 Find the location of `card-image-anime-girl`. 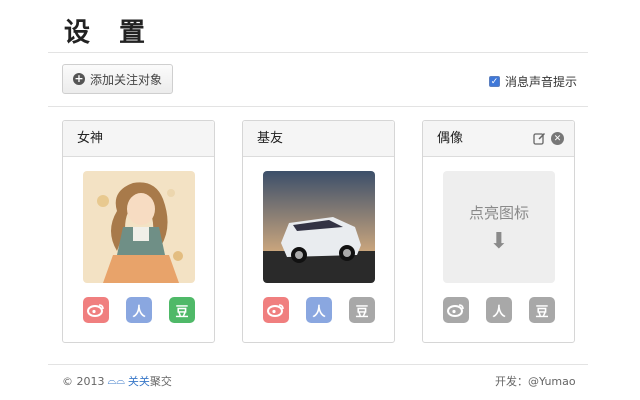

card-image-anime-girl is located at coordinates (139, 227).